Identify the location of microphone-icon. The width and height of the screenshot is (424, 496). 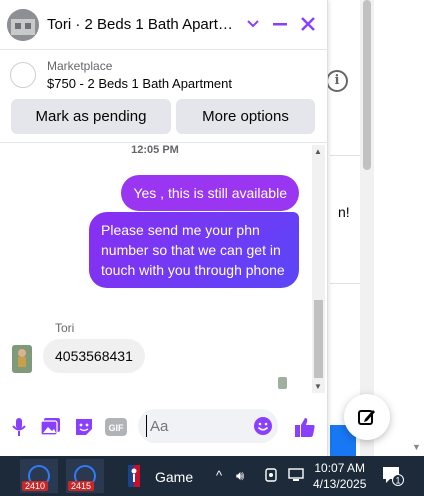
(19, 427).